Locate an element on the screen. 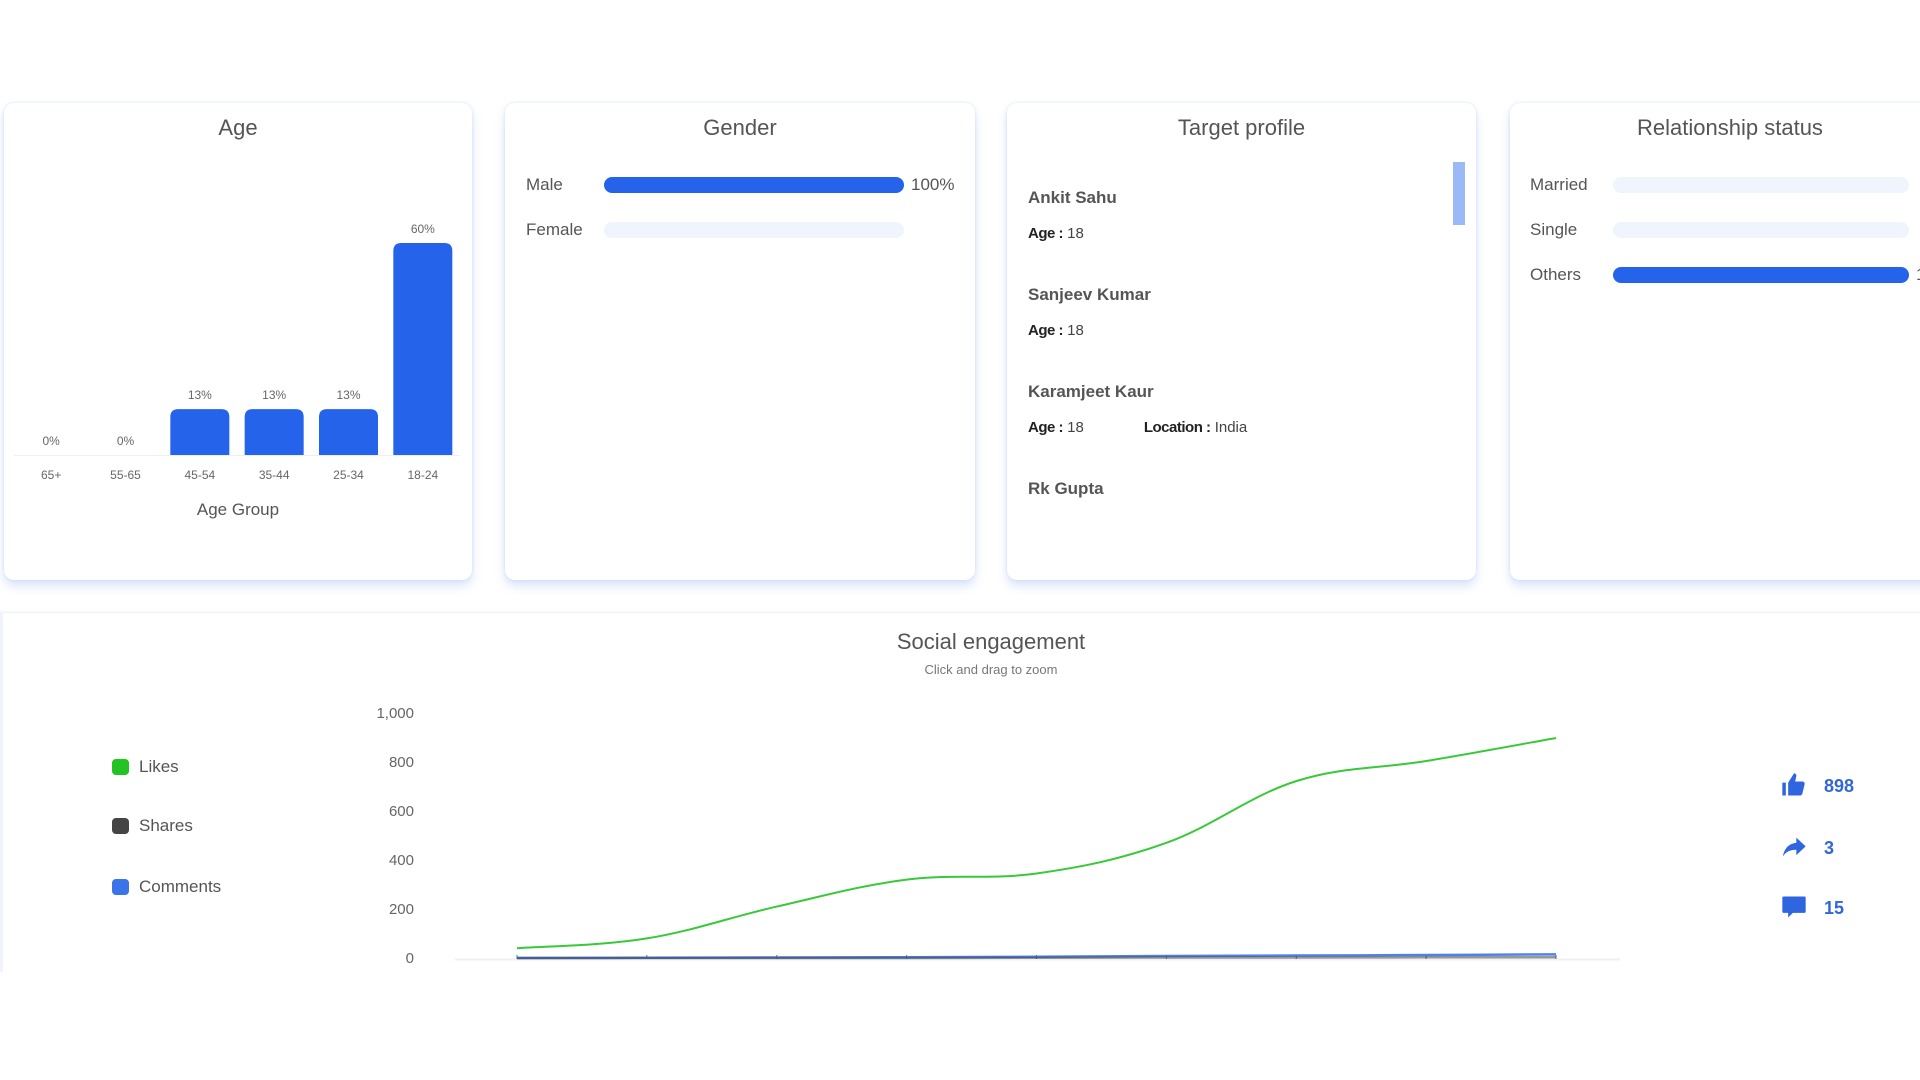 This screenshot has height=1080, width=1920. relationship-title: Relationship status is located at coordinates (1730, 127).